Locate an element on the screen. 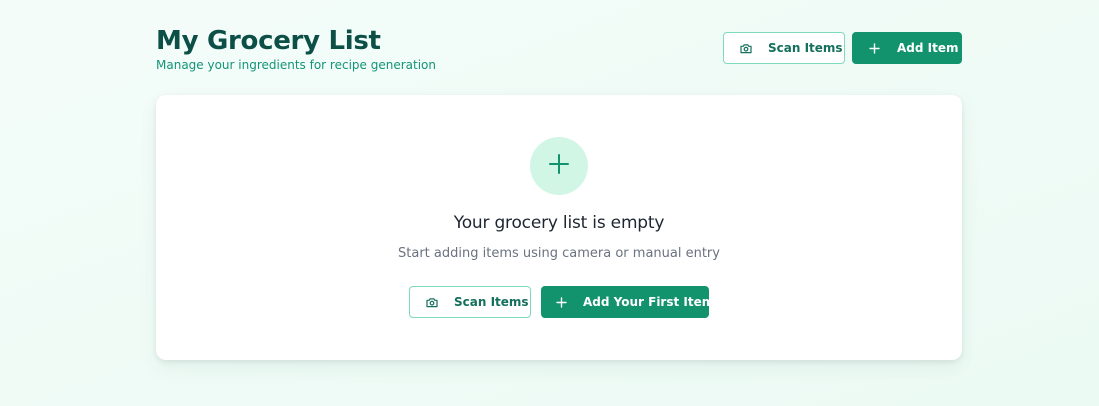 The height and width of the screenshot is (406, 1099). add-item-button: Add Item is located at coordinates (907, 48).